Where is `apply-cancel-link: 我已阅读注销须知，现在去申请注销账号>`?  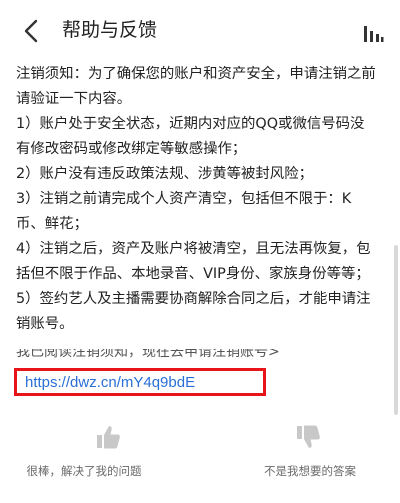
apply-cancel-link: 我已阅读注销须知，现在去申请注销账号> is located at coordinates (201, 356).